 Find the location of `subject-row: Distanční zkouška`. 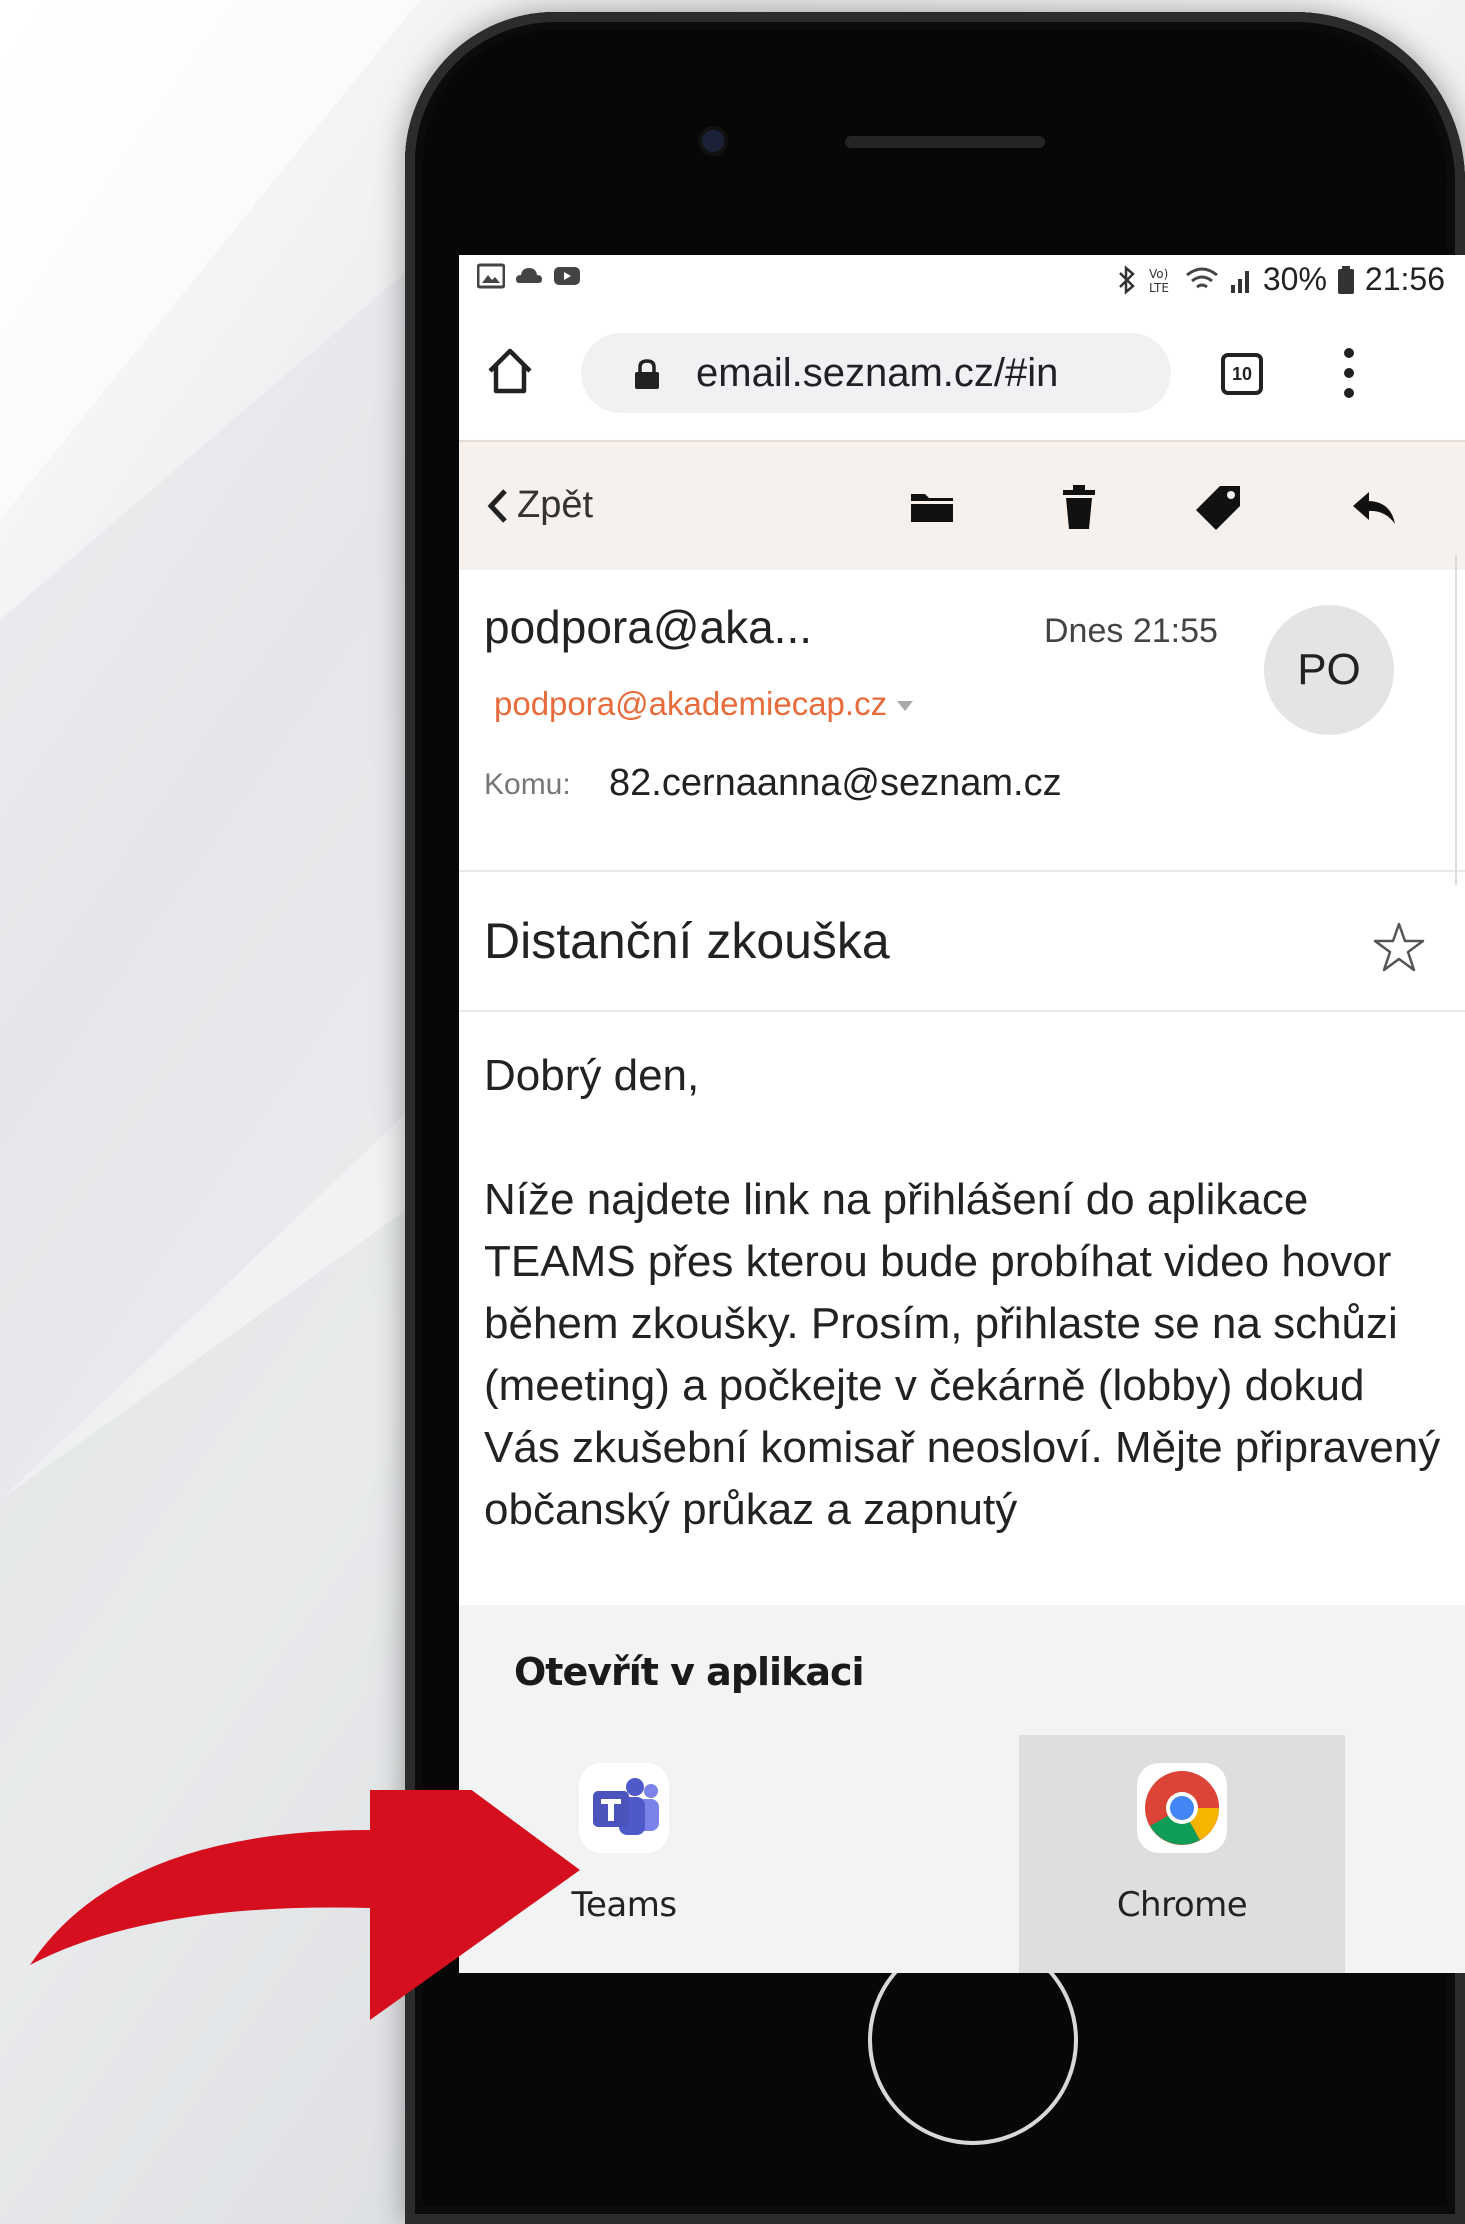

subject-row: Distanční zkouška is located at coordinates (962, 941).